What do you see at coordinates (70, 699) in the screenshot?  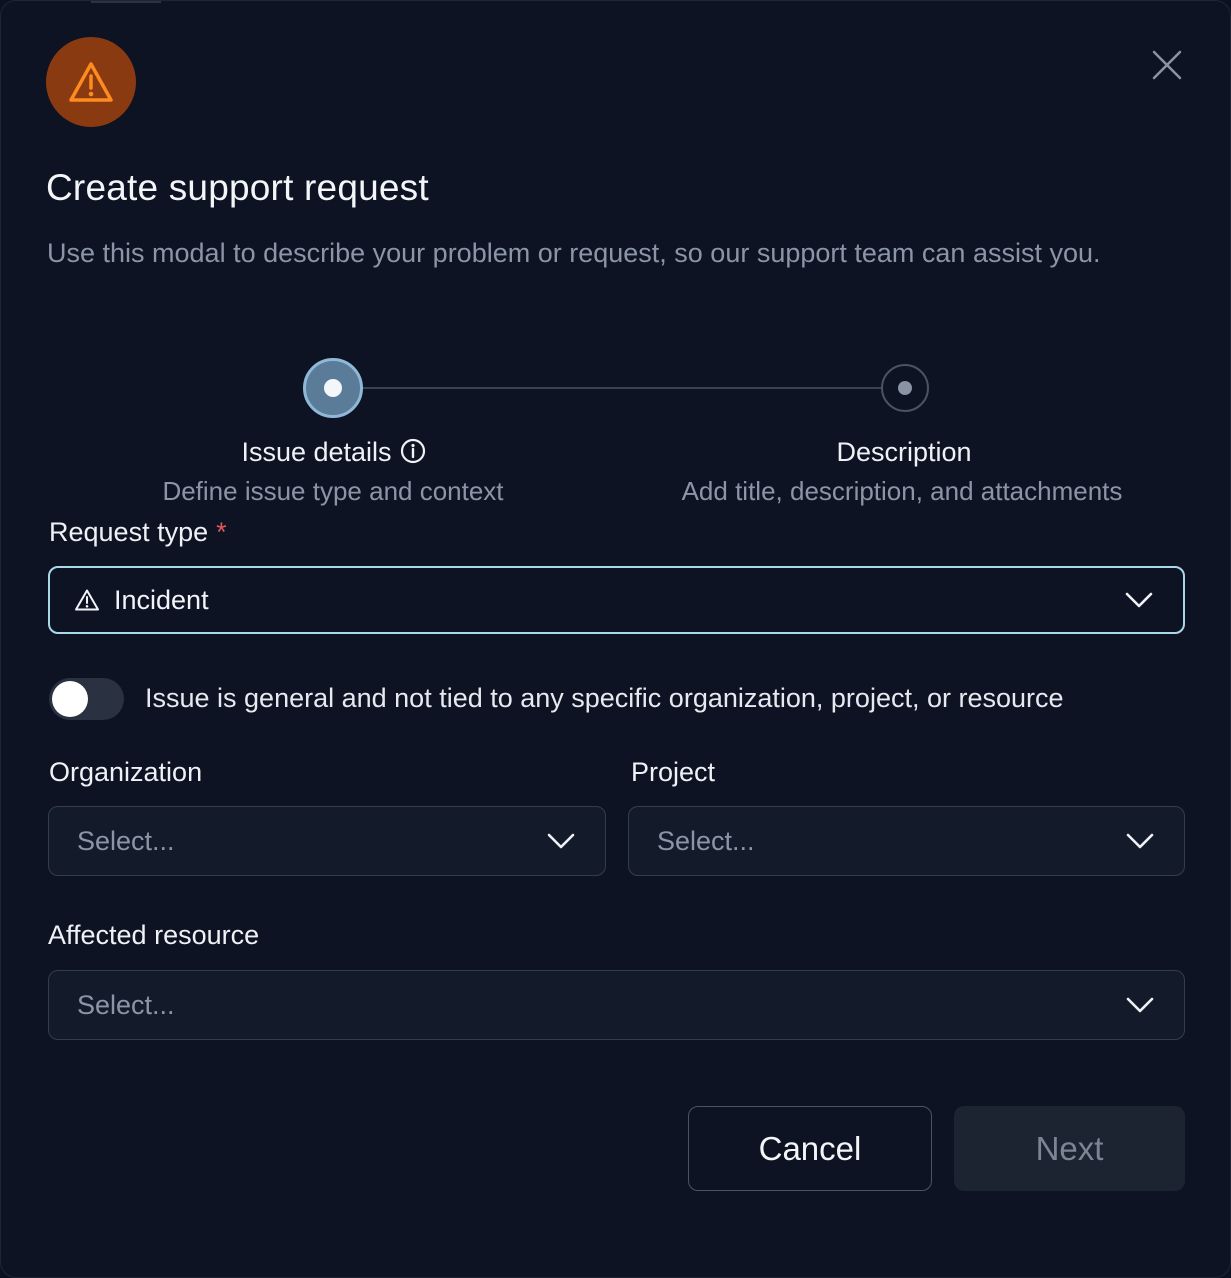 I see `toggle-knob` at bounding box center [70, 699].